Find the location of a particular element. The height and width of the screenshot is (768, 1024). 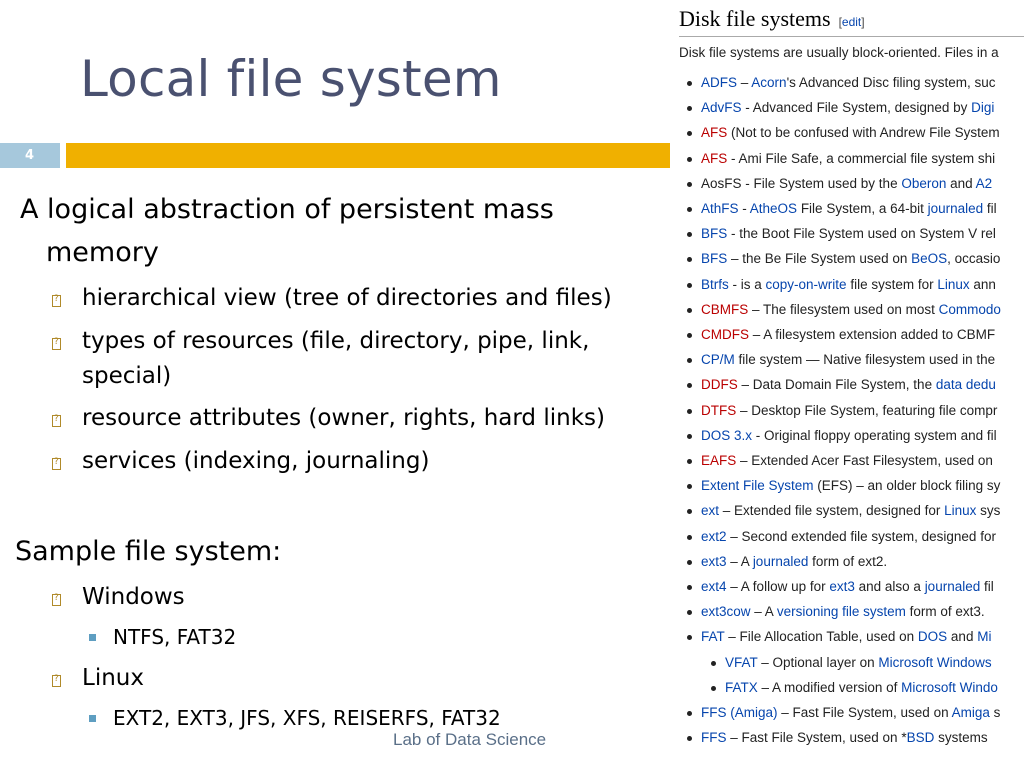

wiki-text: ann is located at coordinates (982, 284).